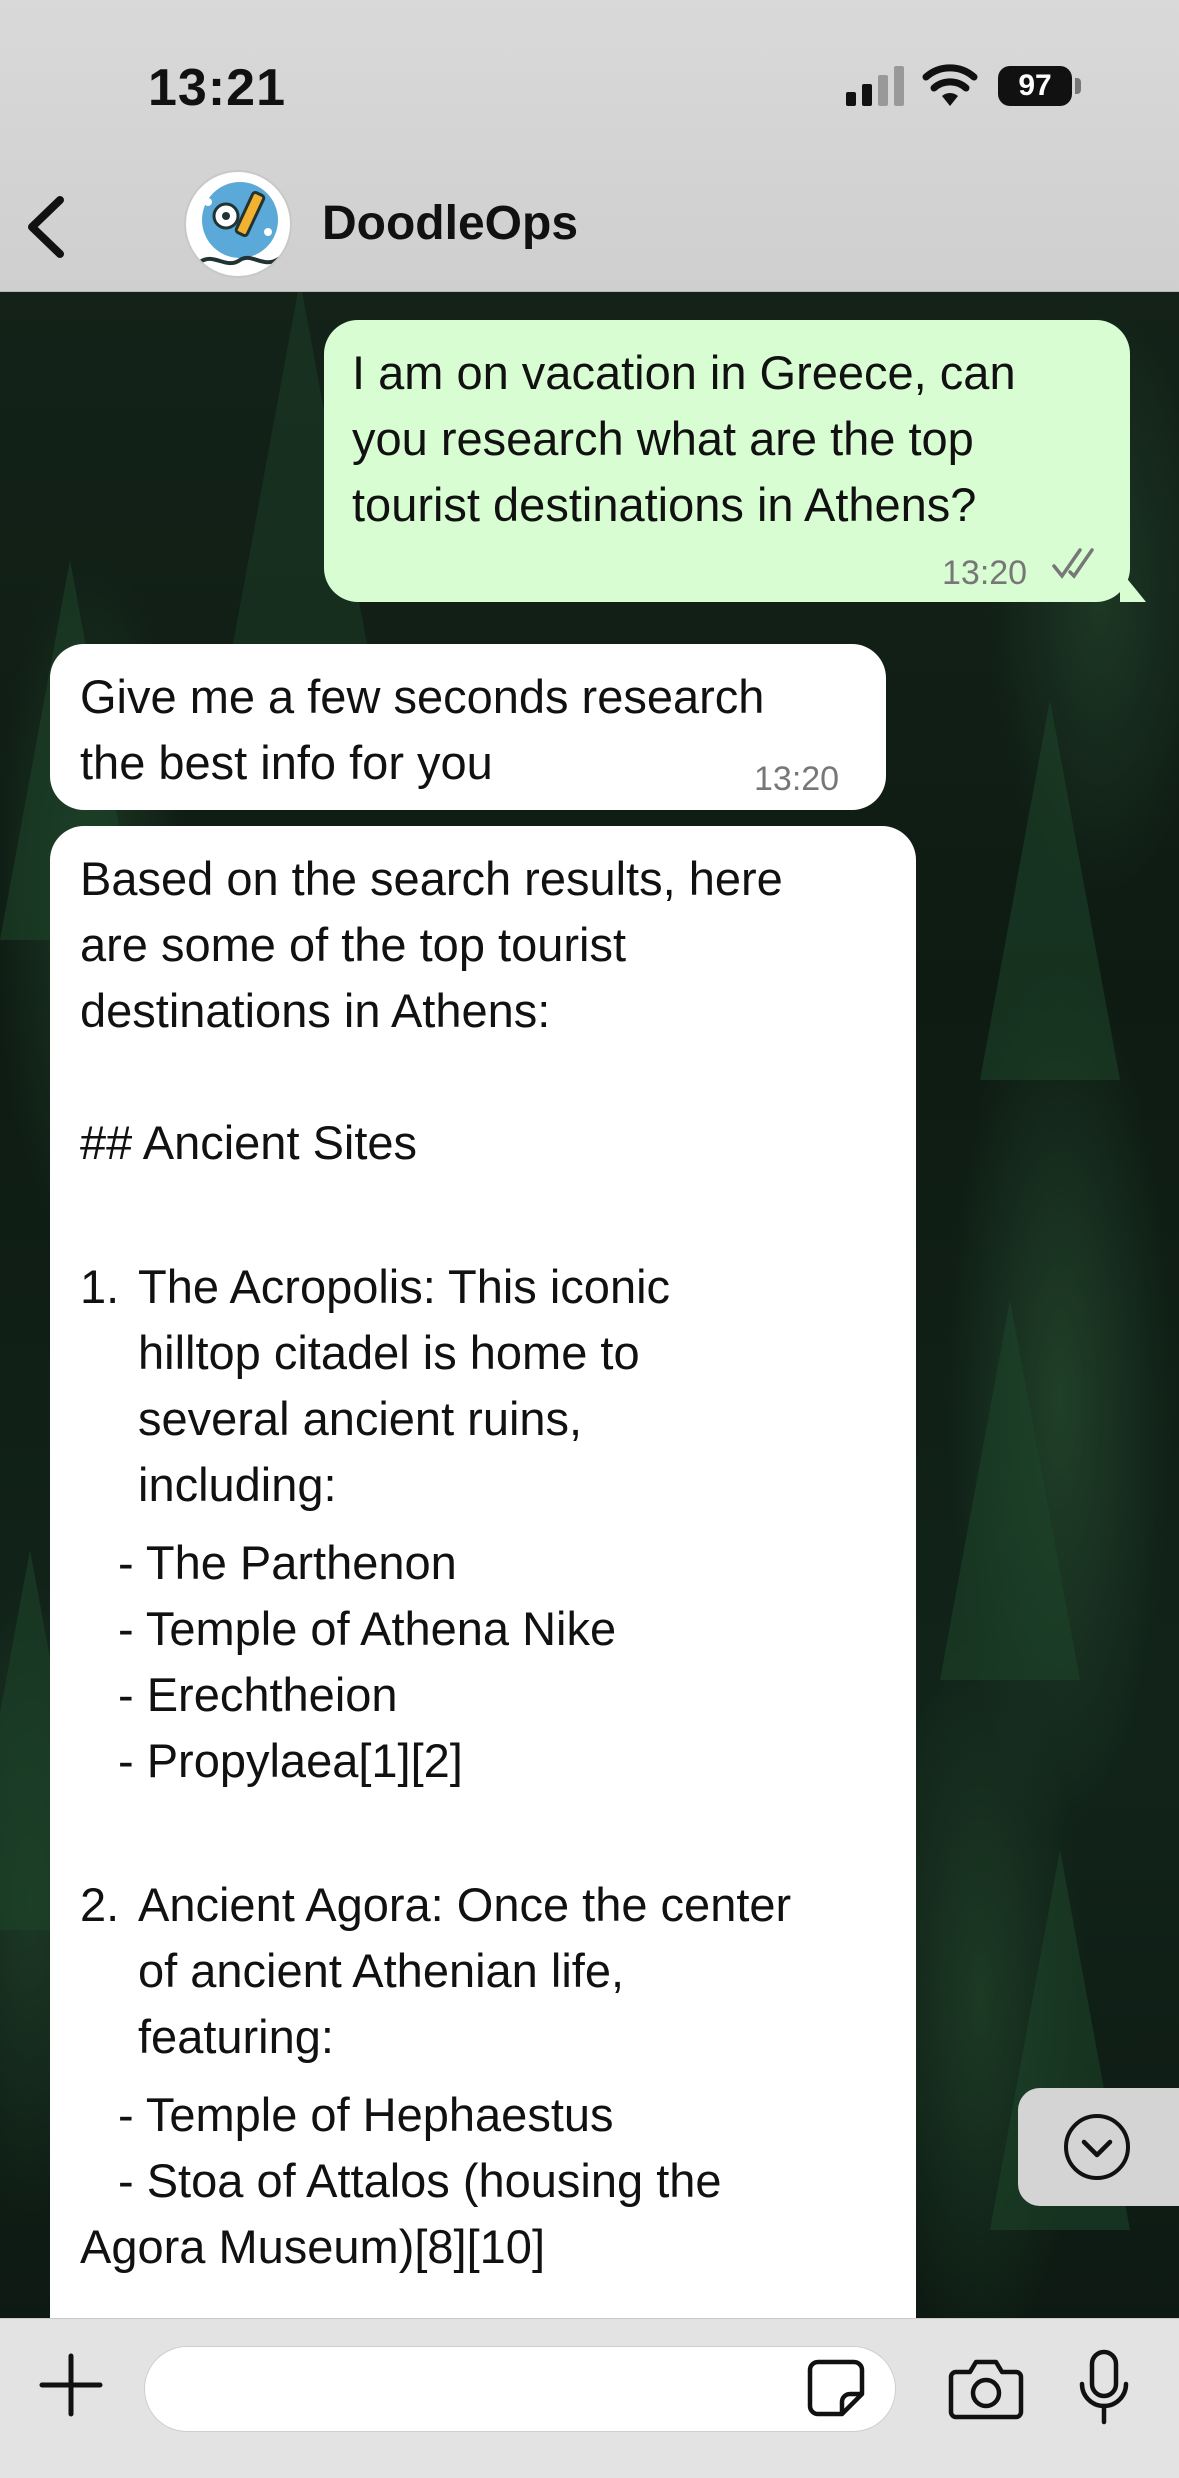 This screenshot has width=1179, height=2478. What do you see at coordinates (520, 2389) in the screenshot?
I see `message-input` at bounding box center [520, 2389].